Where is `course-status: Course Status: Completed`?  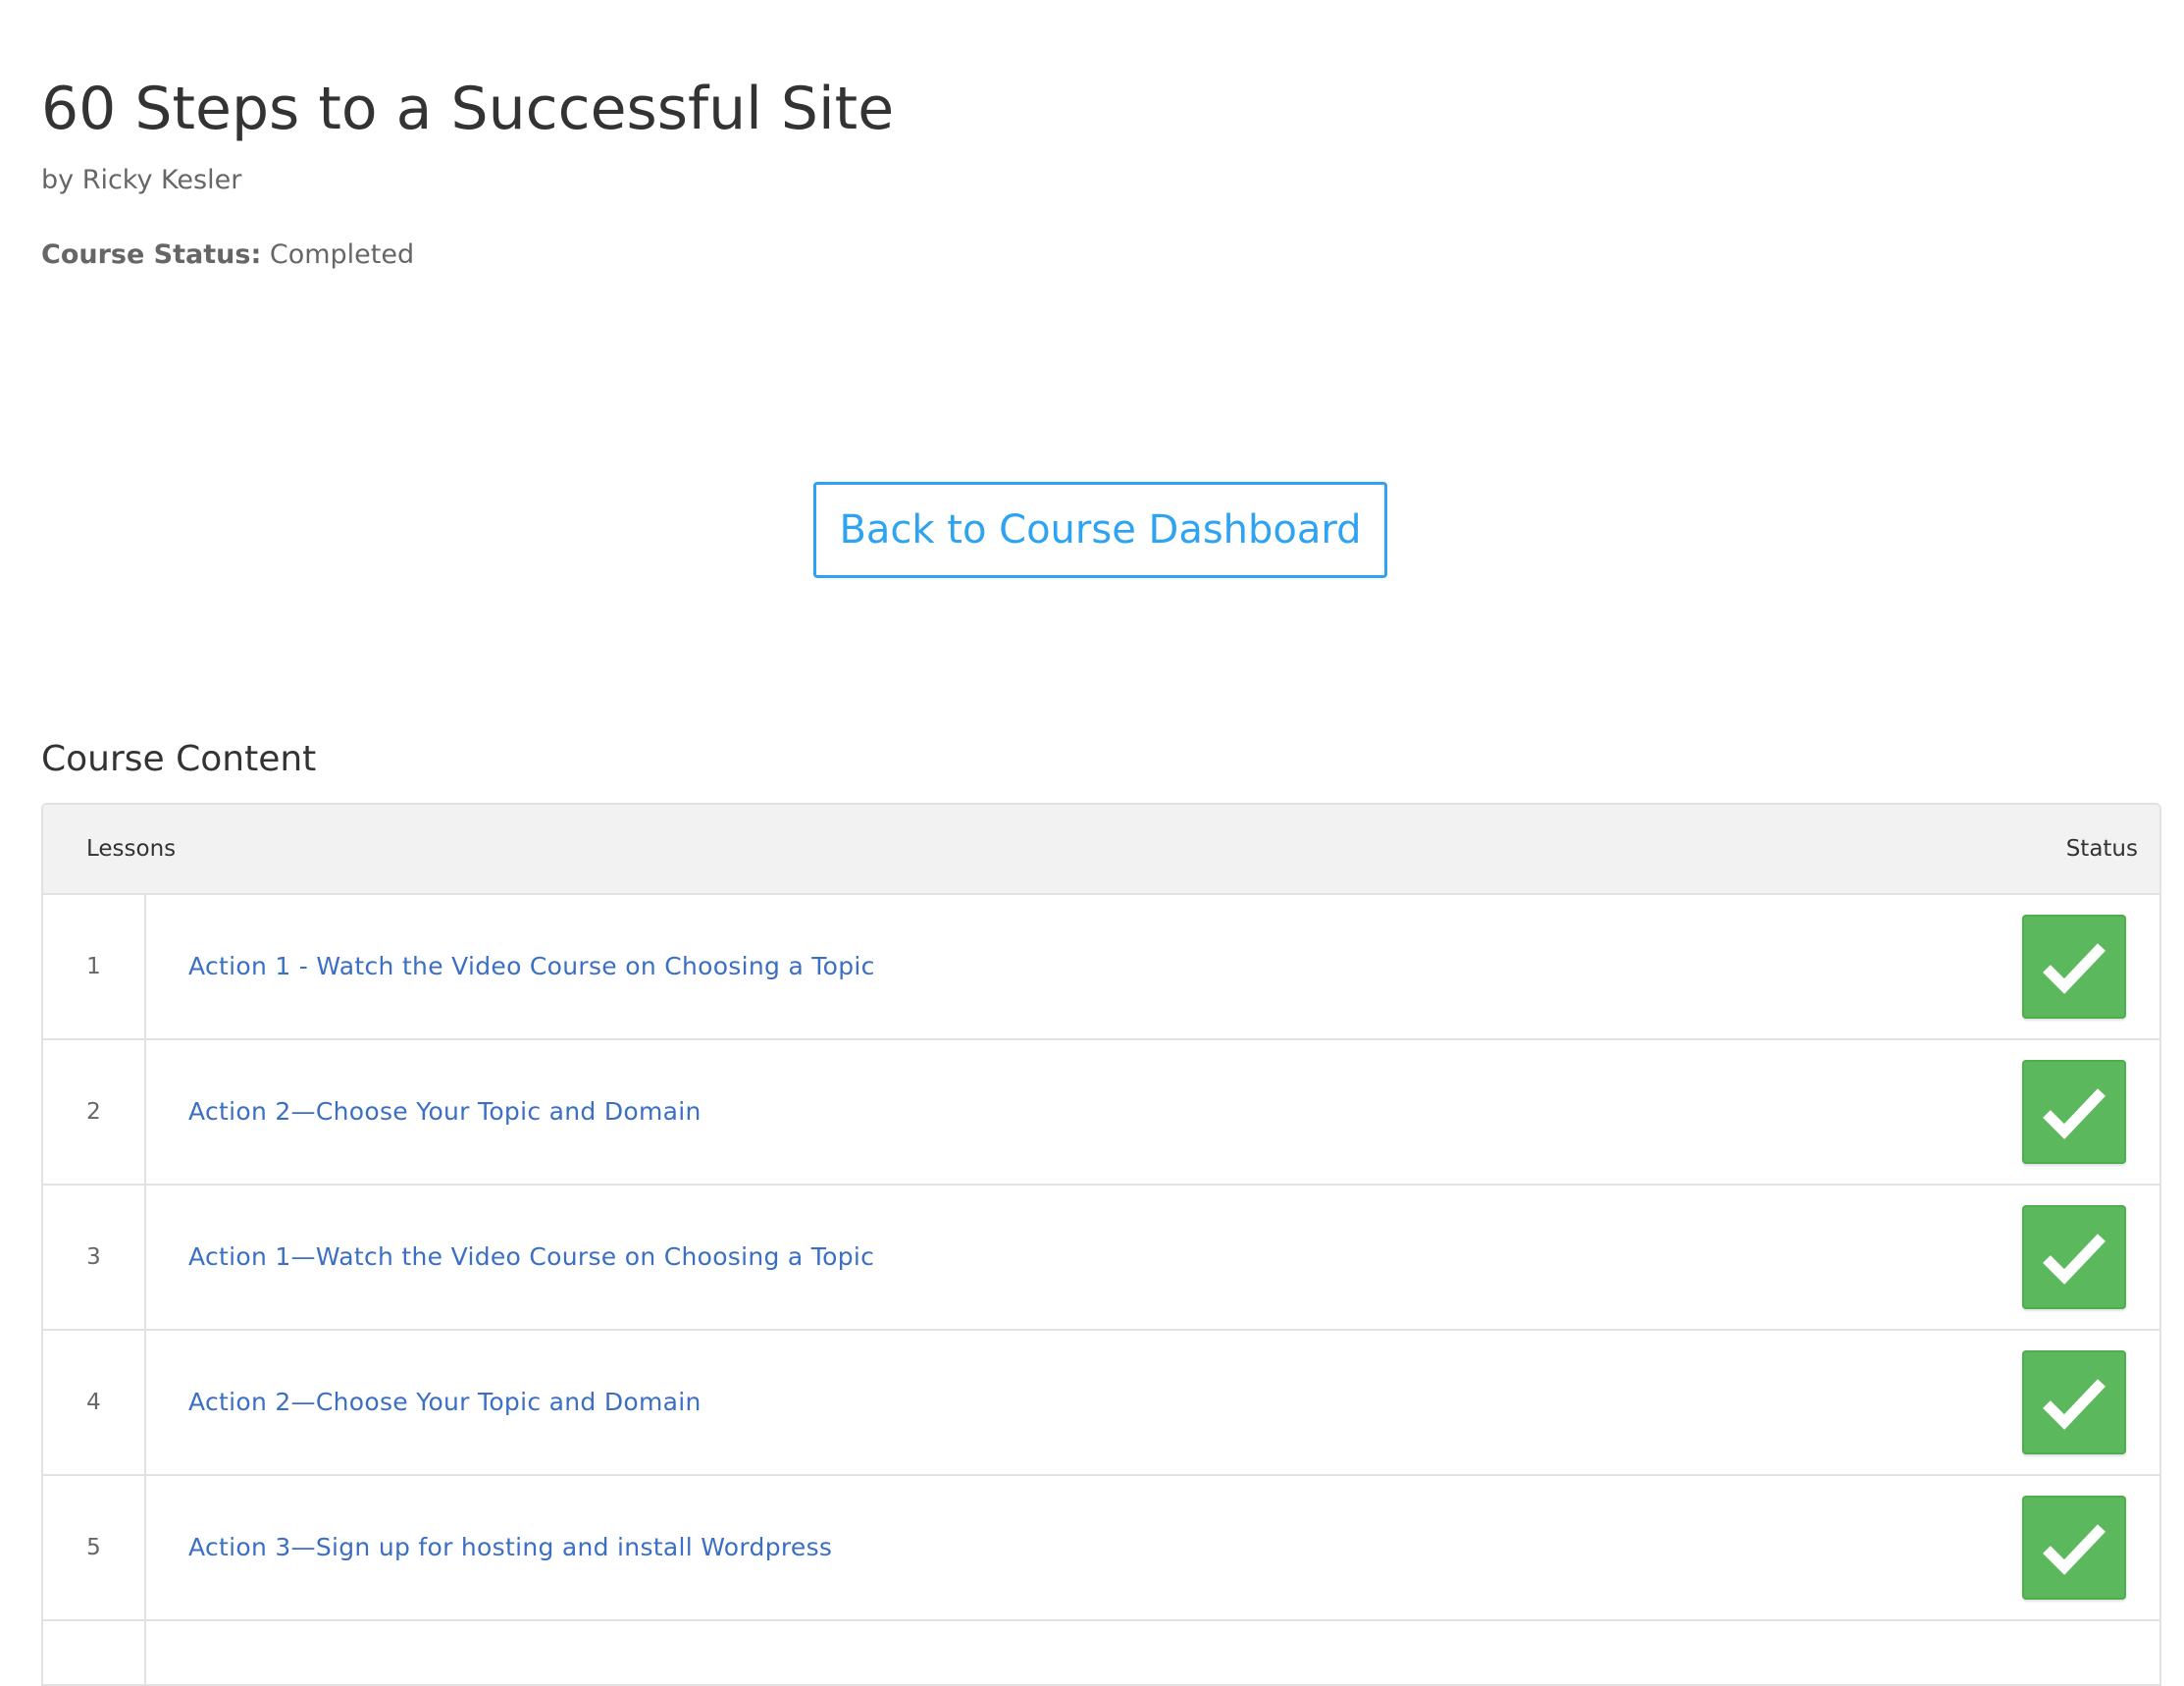 course-status: Course Status: Completed is located at coordinates (227, 255).